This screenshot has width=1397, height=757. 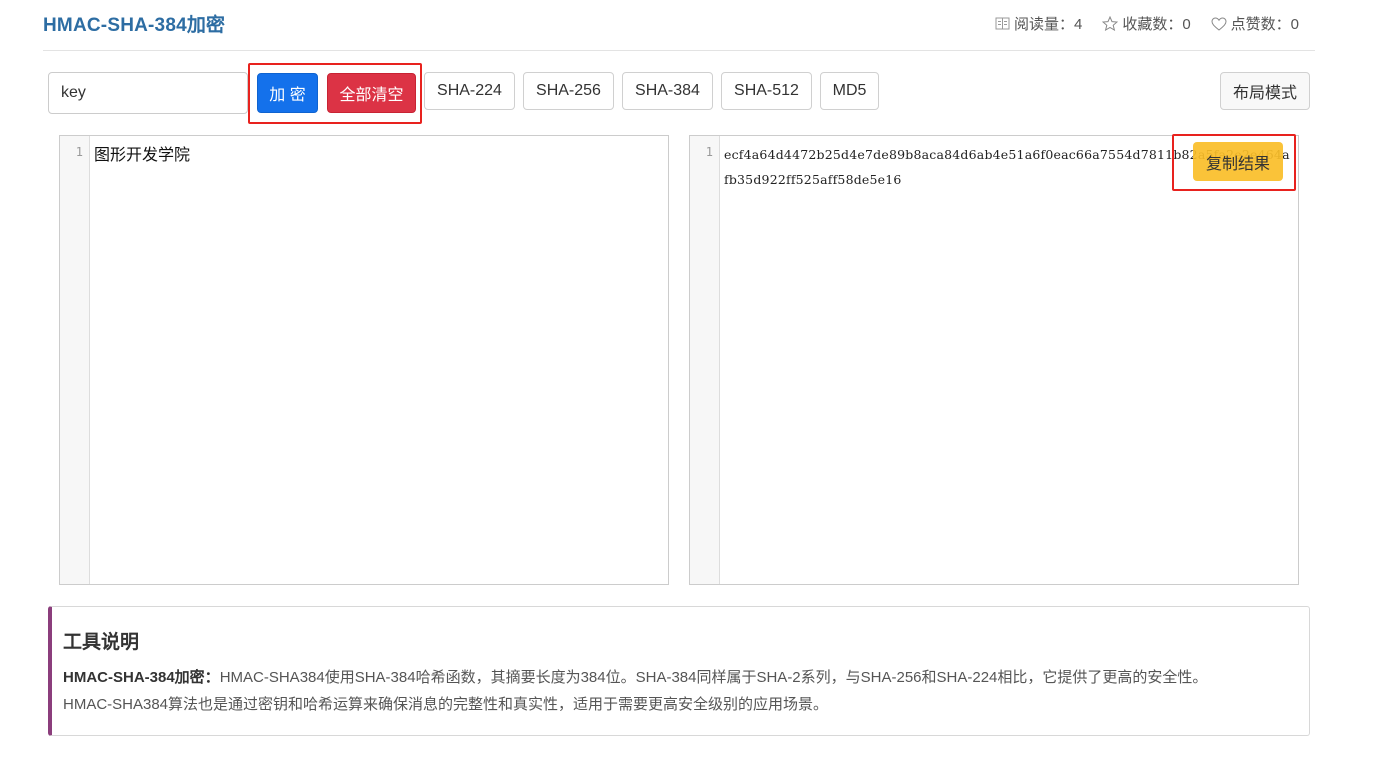 What do you see at coordinates (148, 93) in the screenshot?
I see `key-input` at bounding box center [148, 93].